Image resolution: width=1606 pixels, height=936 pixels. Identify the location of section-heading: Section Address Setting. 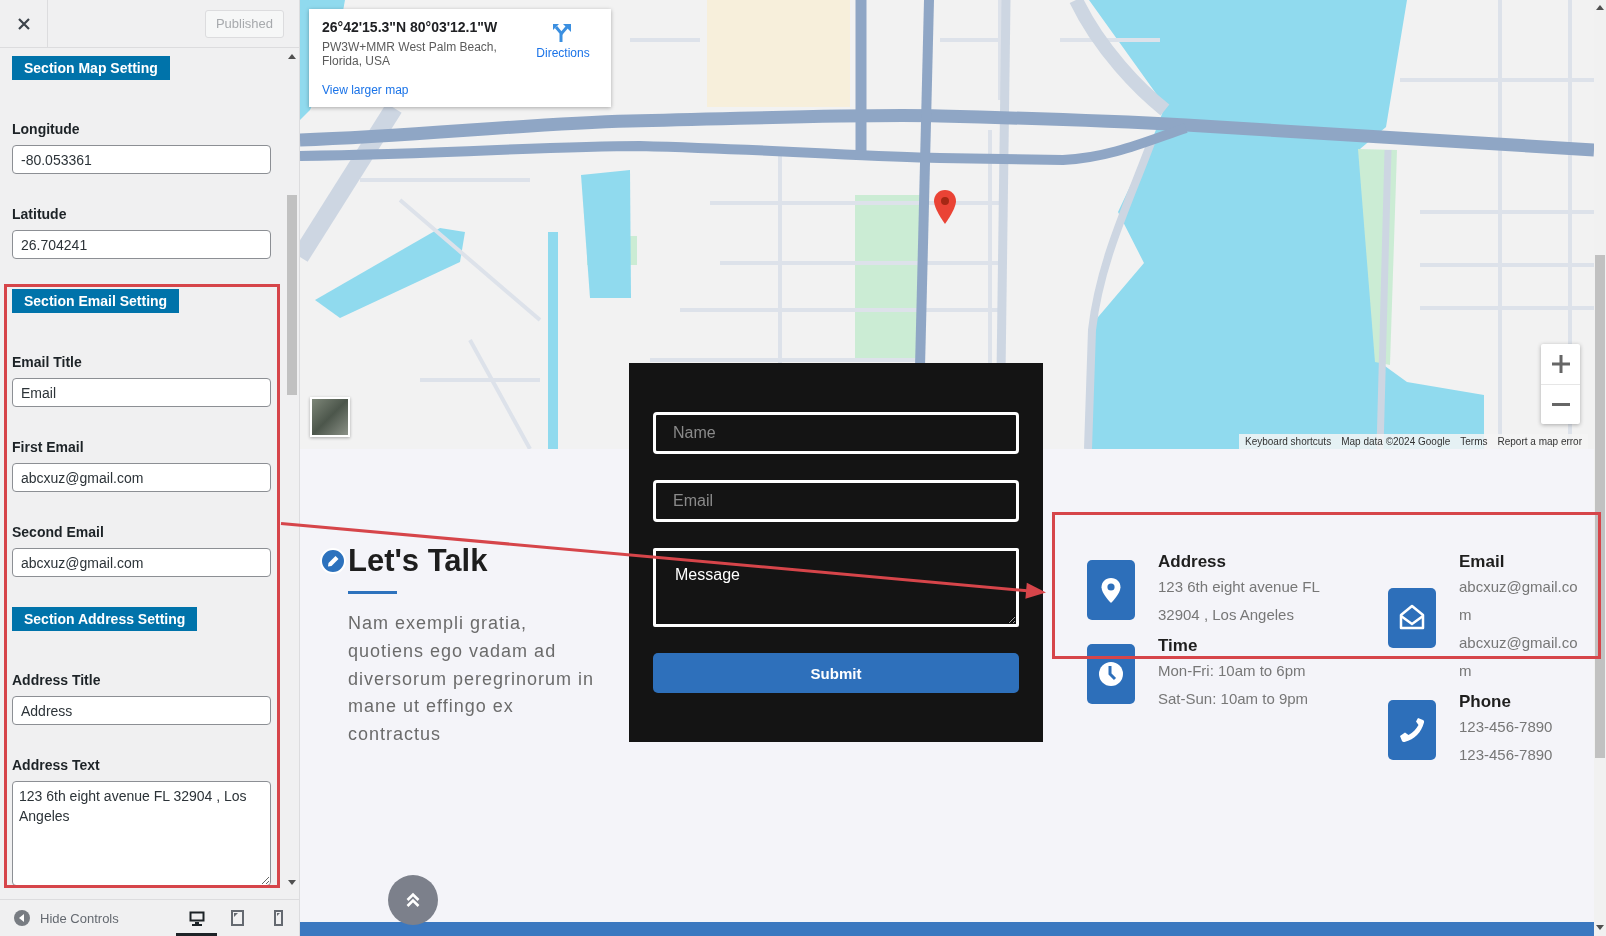
(105, 619).